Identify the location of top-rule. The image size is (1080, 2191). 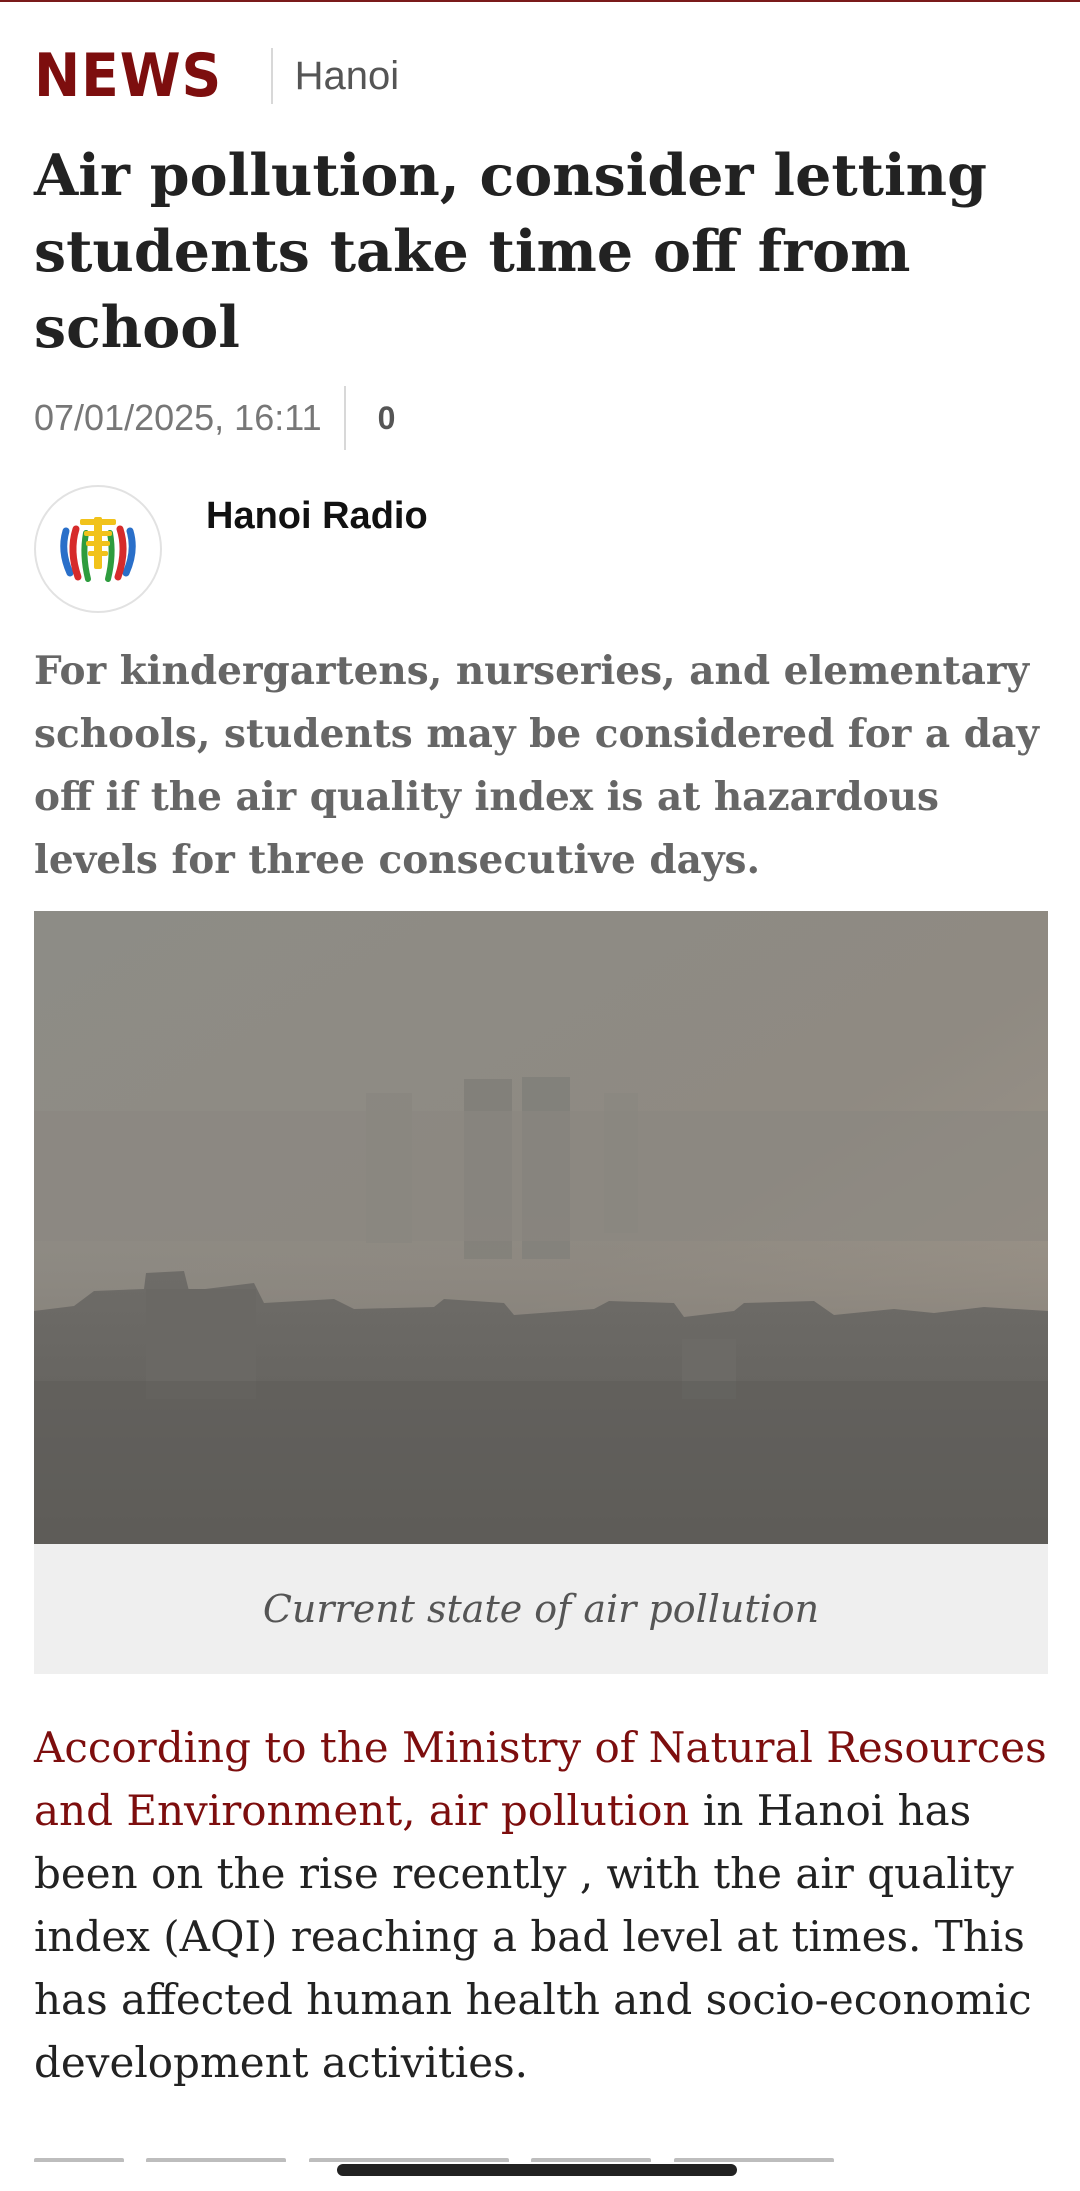
(540, 1).